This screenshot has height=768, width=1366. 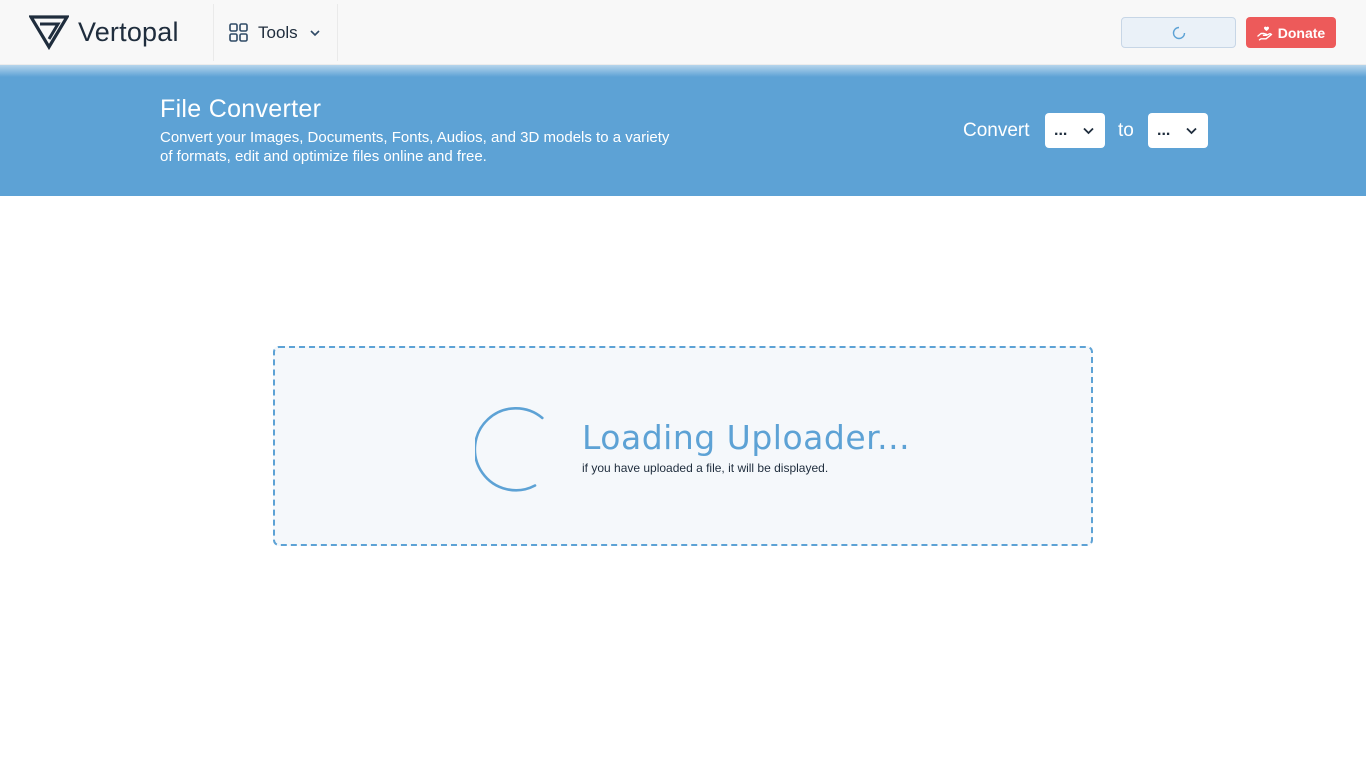 I want to click on top-navbar: Vertopal Tools Donate, so click(x=683, y=32).